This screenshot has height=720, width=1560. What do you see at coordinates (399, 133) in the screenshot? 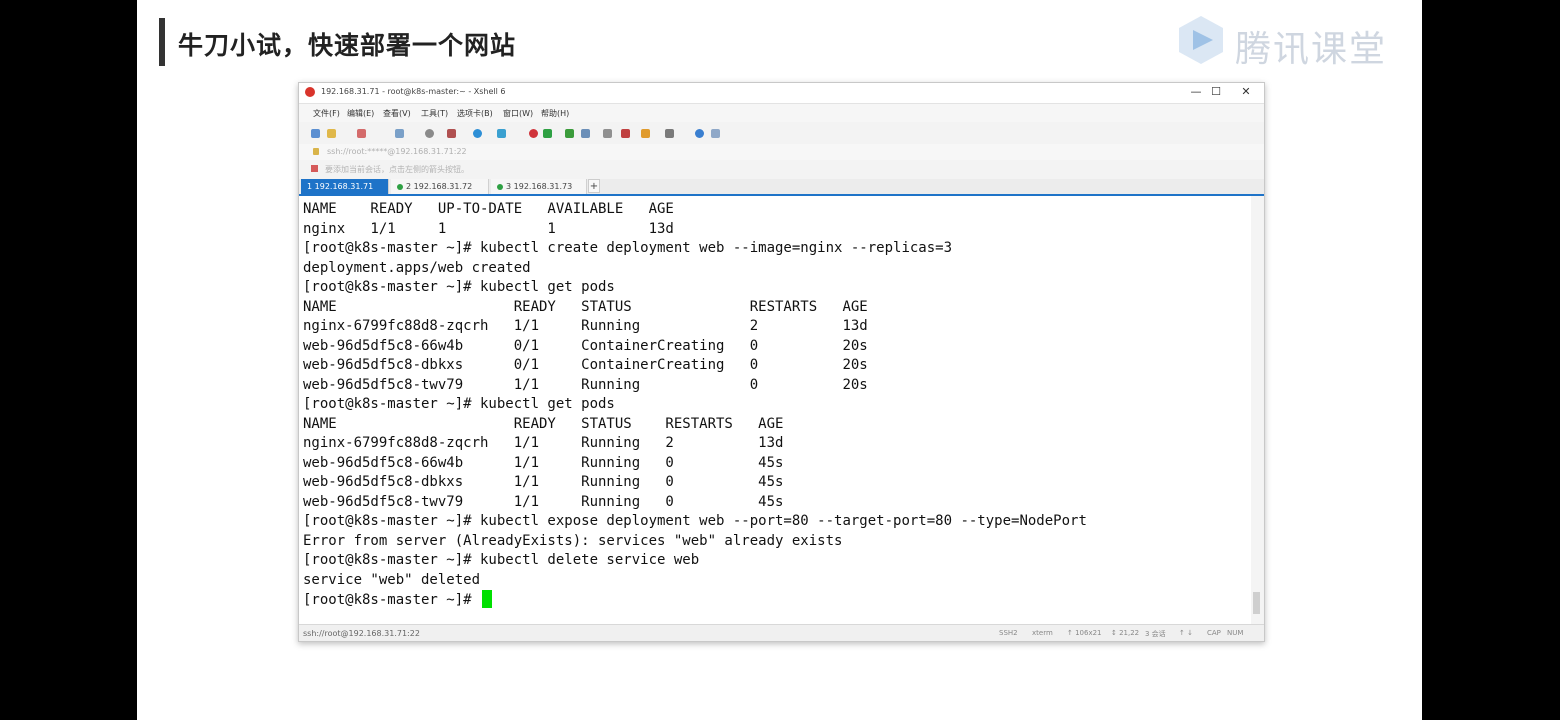
I see `copy-icon` at bounding box center [399, 133].